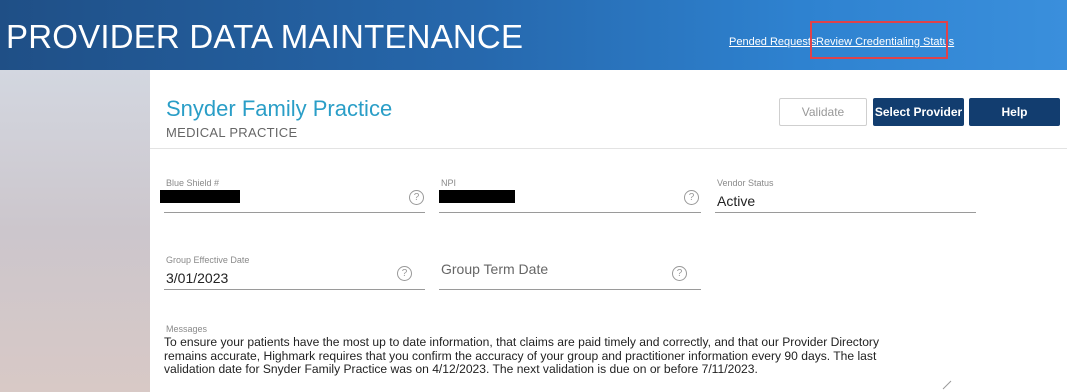  Describe the element at coordinates (232, 132) in the screenshot. I see `practice-type: MEDICAL PRACTICE` at that location.